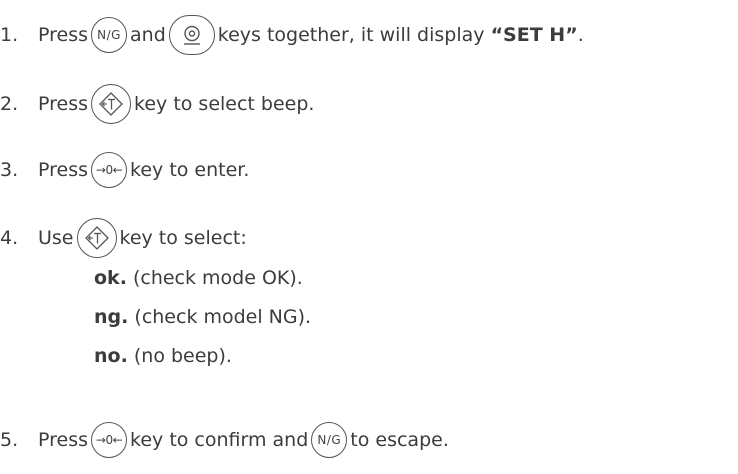  I want to click on target-icon, so click(191, 35).